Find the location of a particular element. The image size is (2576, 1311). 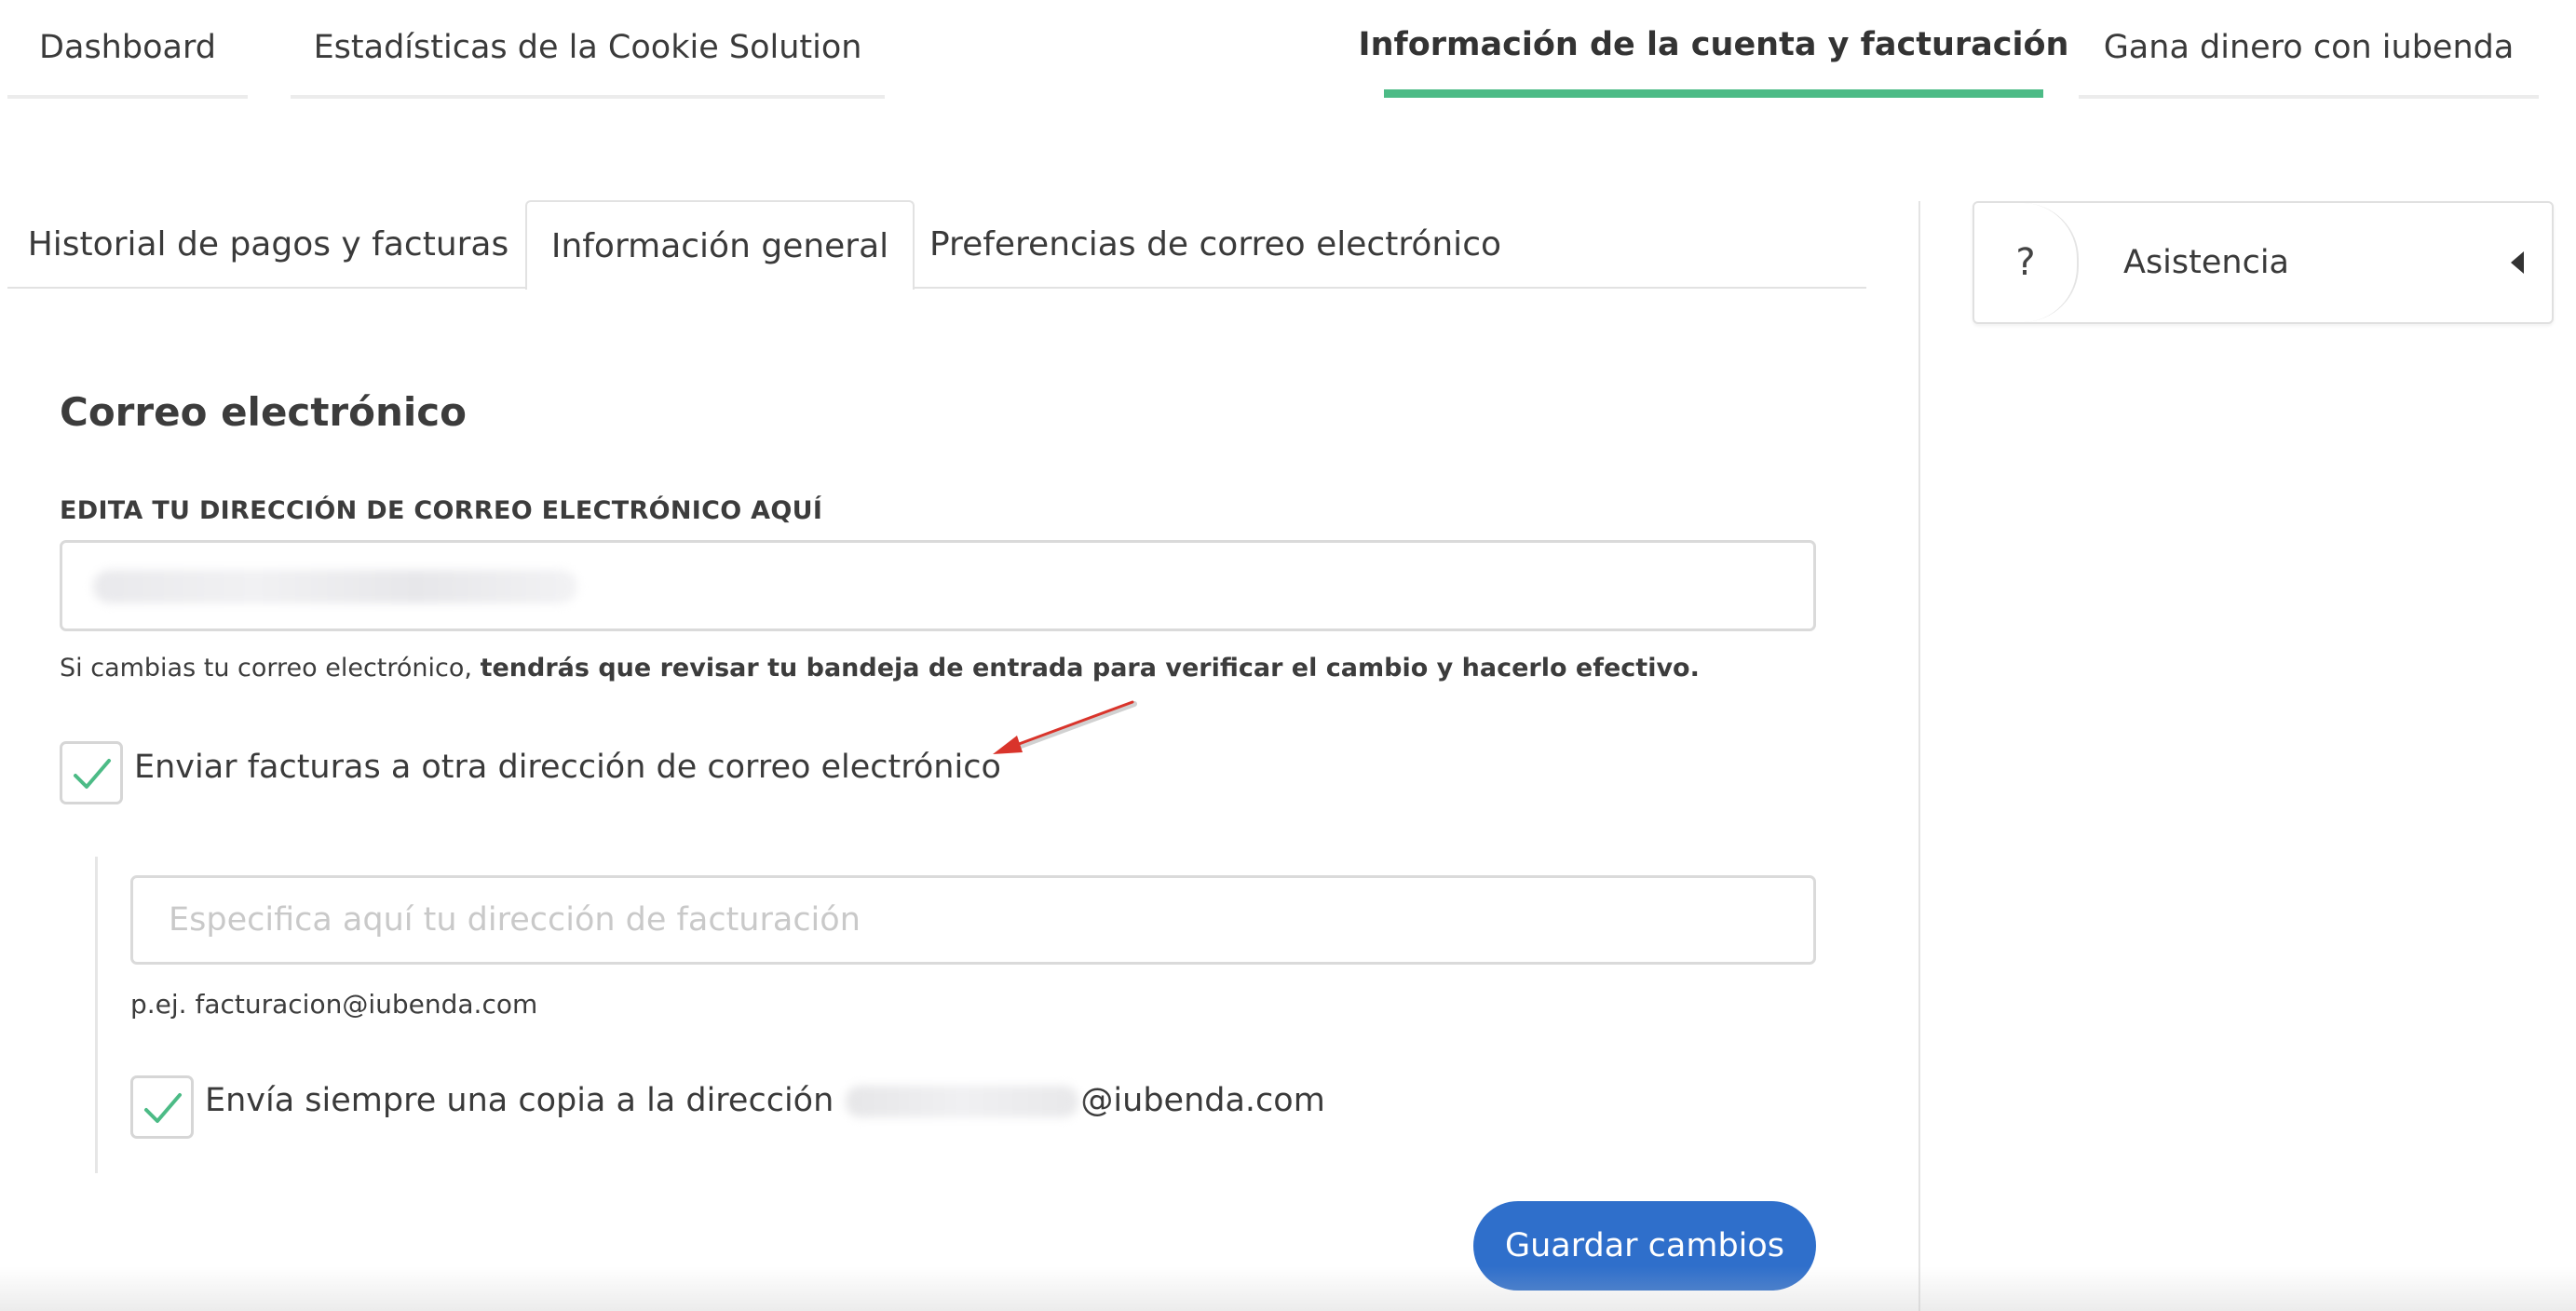

question-icon-wrap: ? is located at coordinates (2026, 263).